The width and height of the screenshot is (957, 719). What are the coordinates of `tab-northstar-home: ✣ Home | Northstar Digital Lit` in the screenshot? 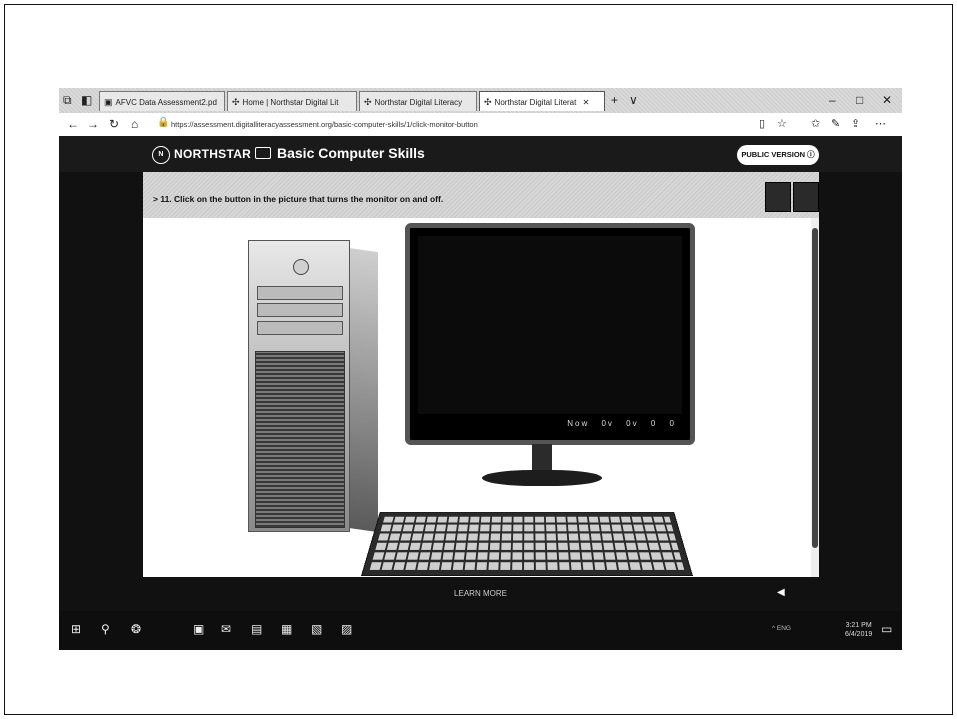 It's located at (292, 101).